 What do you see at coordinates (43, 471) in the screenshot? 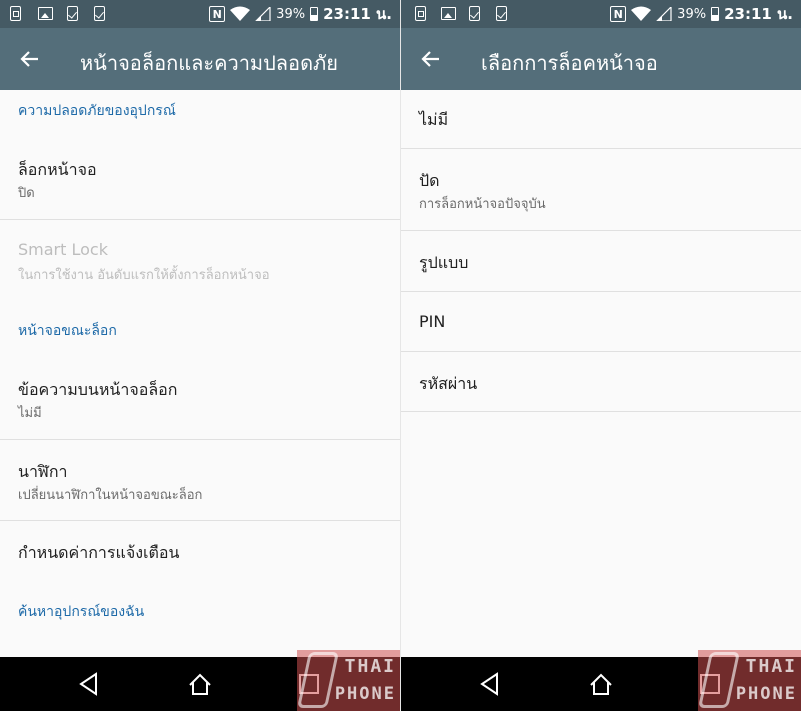
I see `item-title: นาฬิกา` at bounding box center [43, 471].